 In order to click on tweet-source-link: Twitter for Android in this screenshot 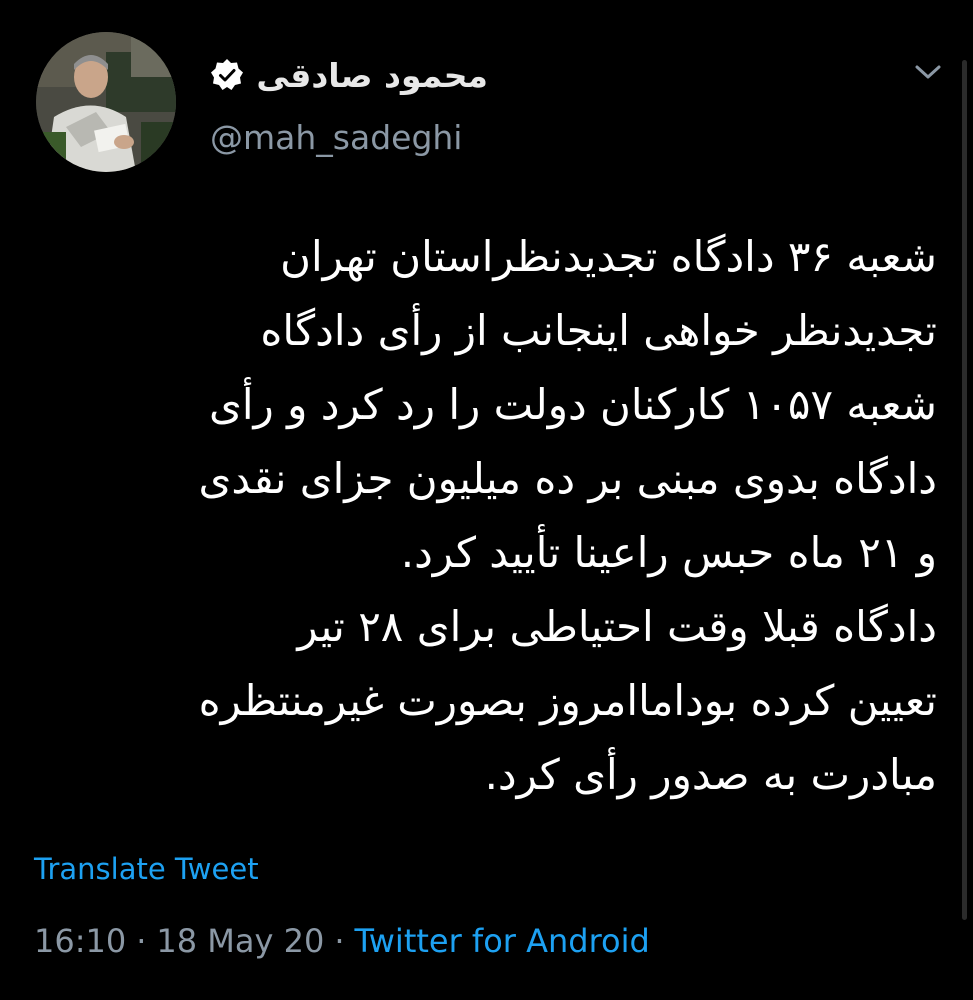, I will do `click(502, 941)`.